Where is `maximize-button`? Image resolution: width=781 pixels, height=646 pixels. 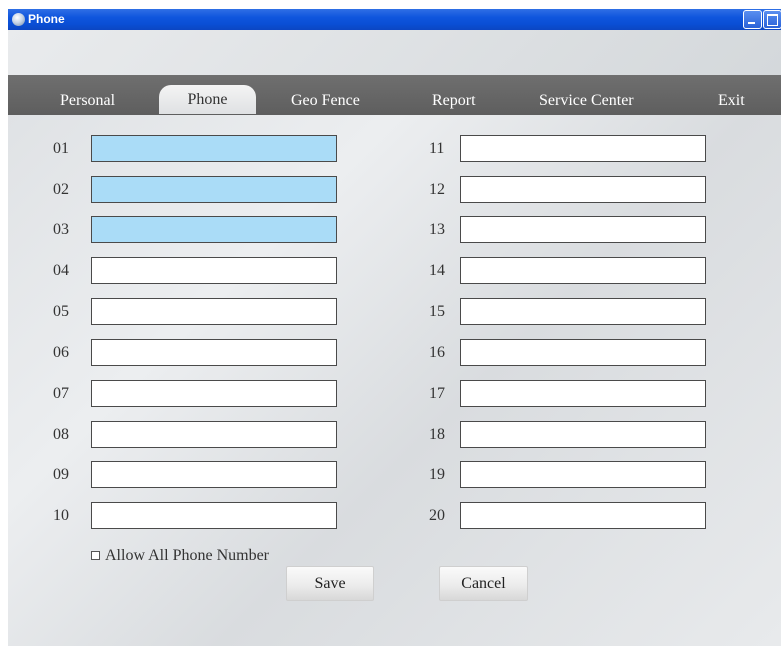 maximize-button is located at coordinates (772, 19).